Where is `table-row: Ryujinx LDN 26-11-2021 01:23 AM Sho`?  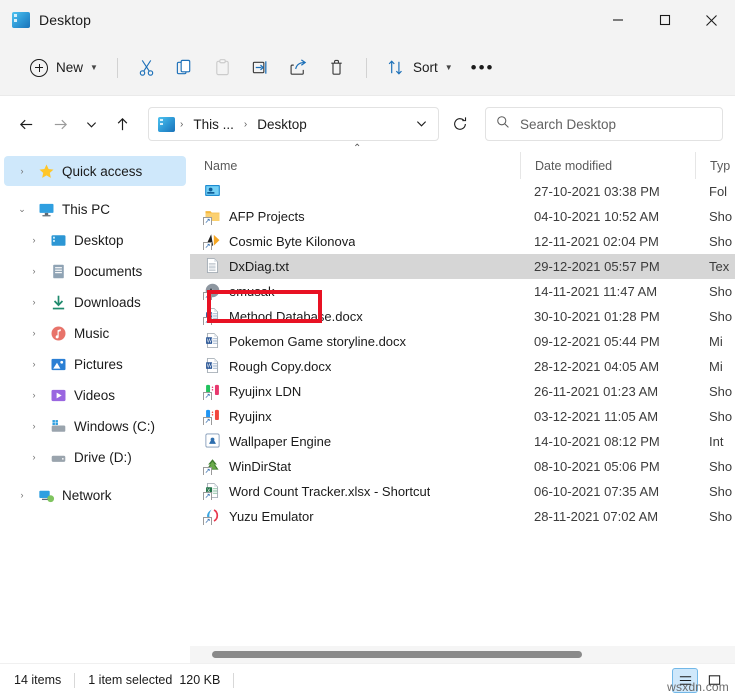
table-row: Ryujinx LDN 26-11-2021 01:23 AM Sho is located at coordinates (462, 391).